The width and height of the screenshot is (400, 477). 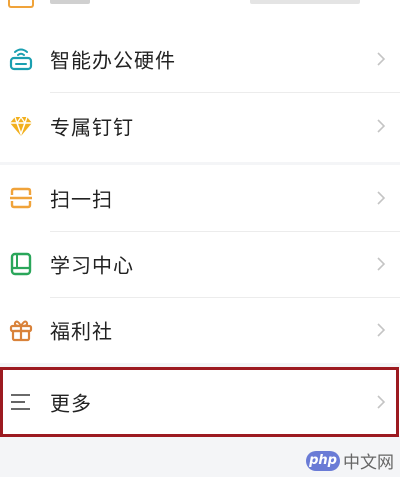 I want to click on menu-group-3: 更多, so click(x=200, y=402).